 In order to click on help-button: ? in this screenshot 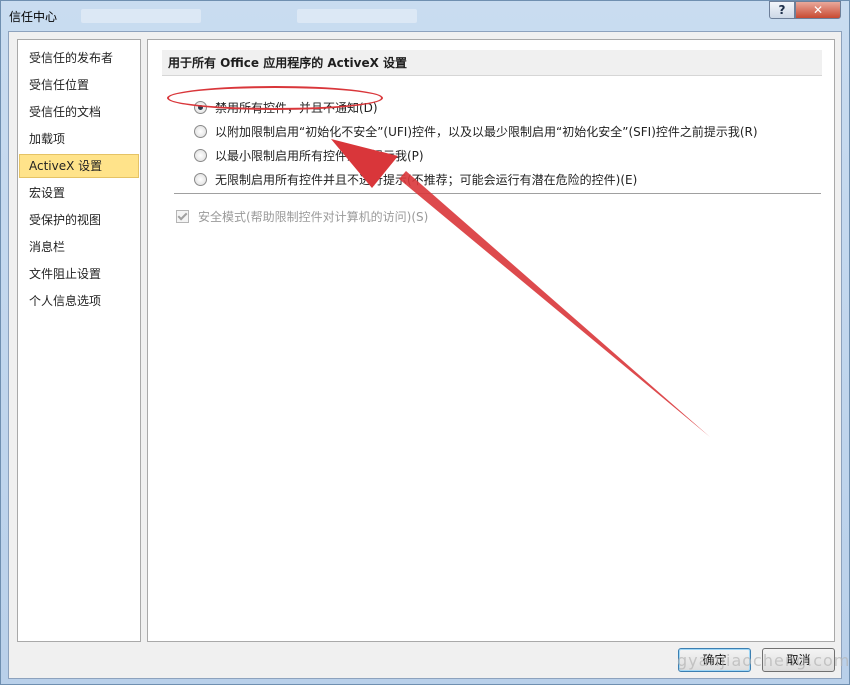, I will do `click(782, 10)`.